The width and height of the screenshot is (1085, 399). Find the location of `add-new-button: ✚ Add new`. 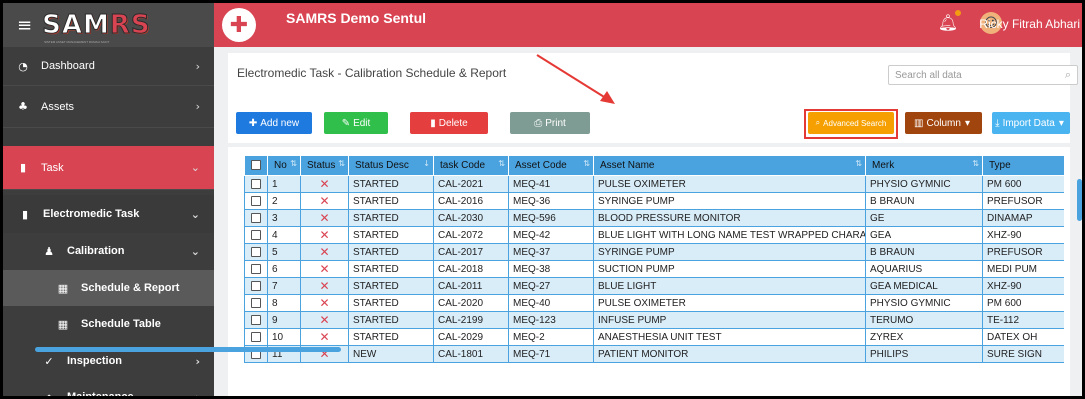

add-new-button: ✚ Add new is located at coordinates (274, 123).